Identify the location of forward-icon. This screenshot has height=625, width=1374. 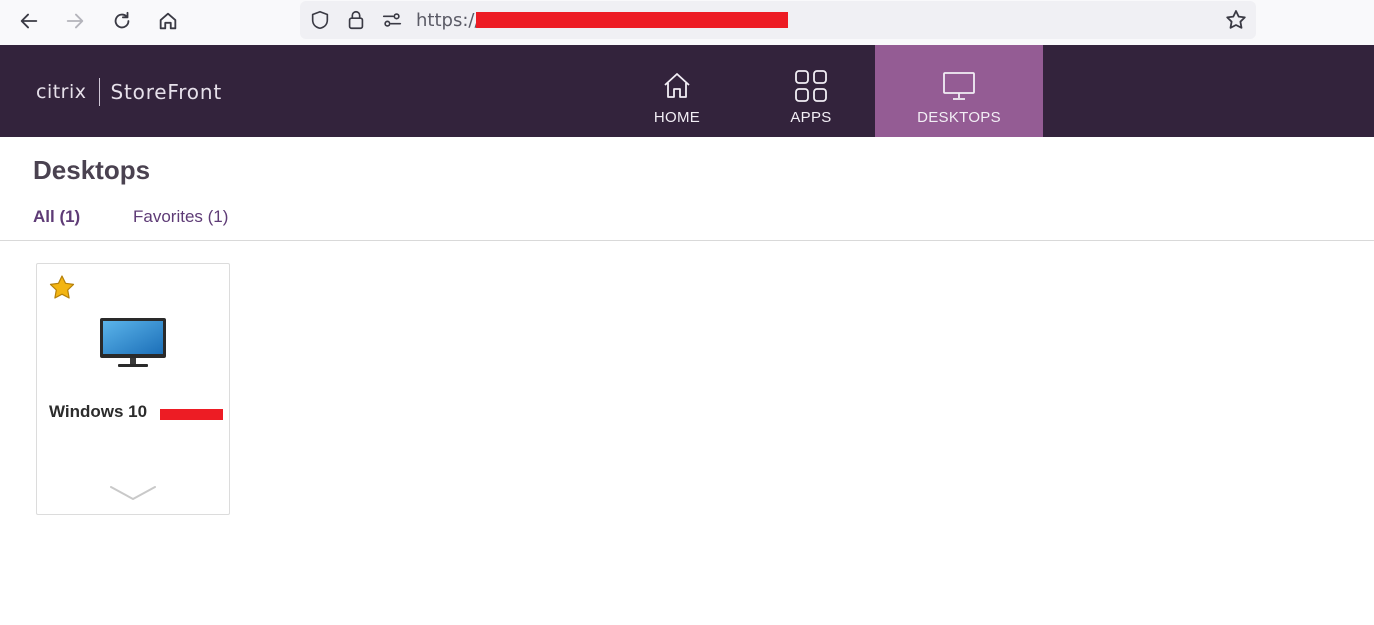
(75, 21).